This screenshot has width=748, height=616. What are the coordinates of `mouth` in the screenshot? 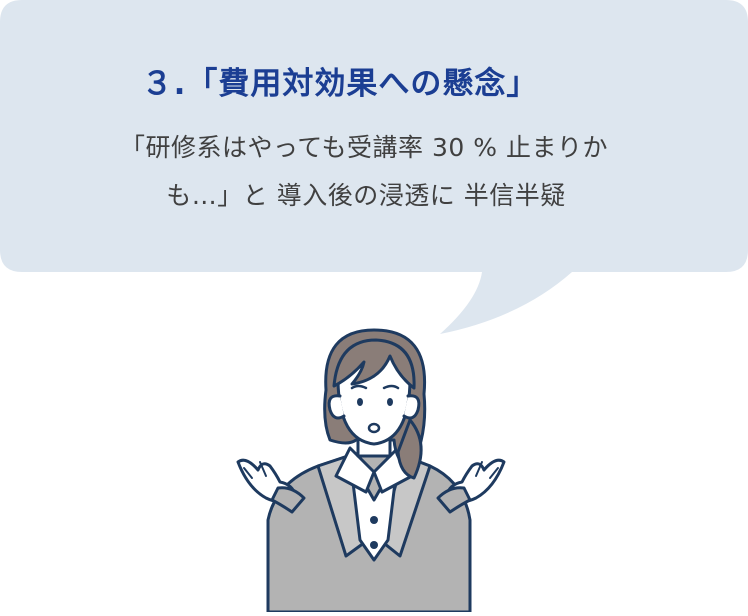 It's located at (374, 428).